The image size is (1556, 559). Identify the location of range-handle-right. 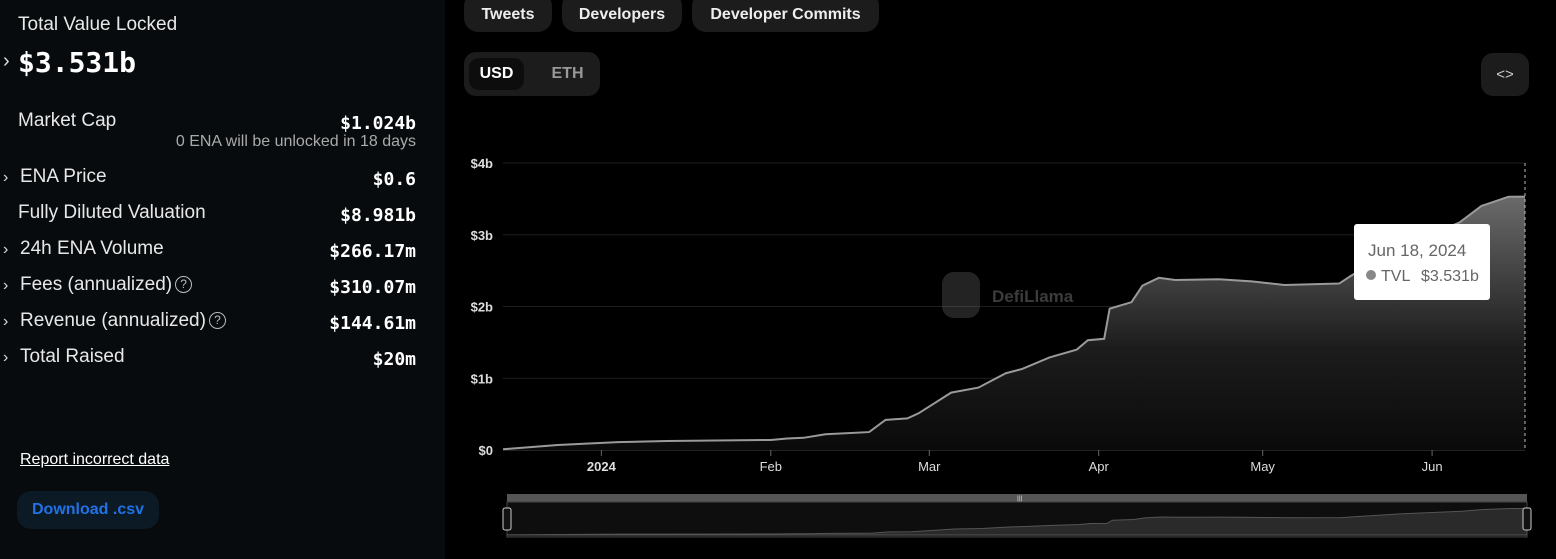
(1527, 519).